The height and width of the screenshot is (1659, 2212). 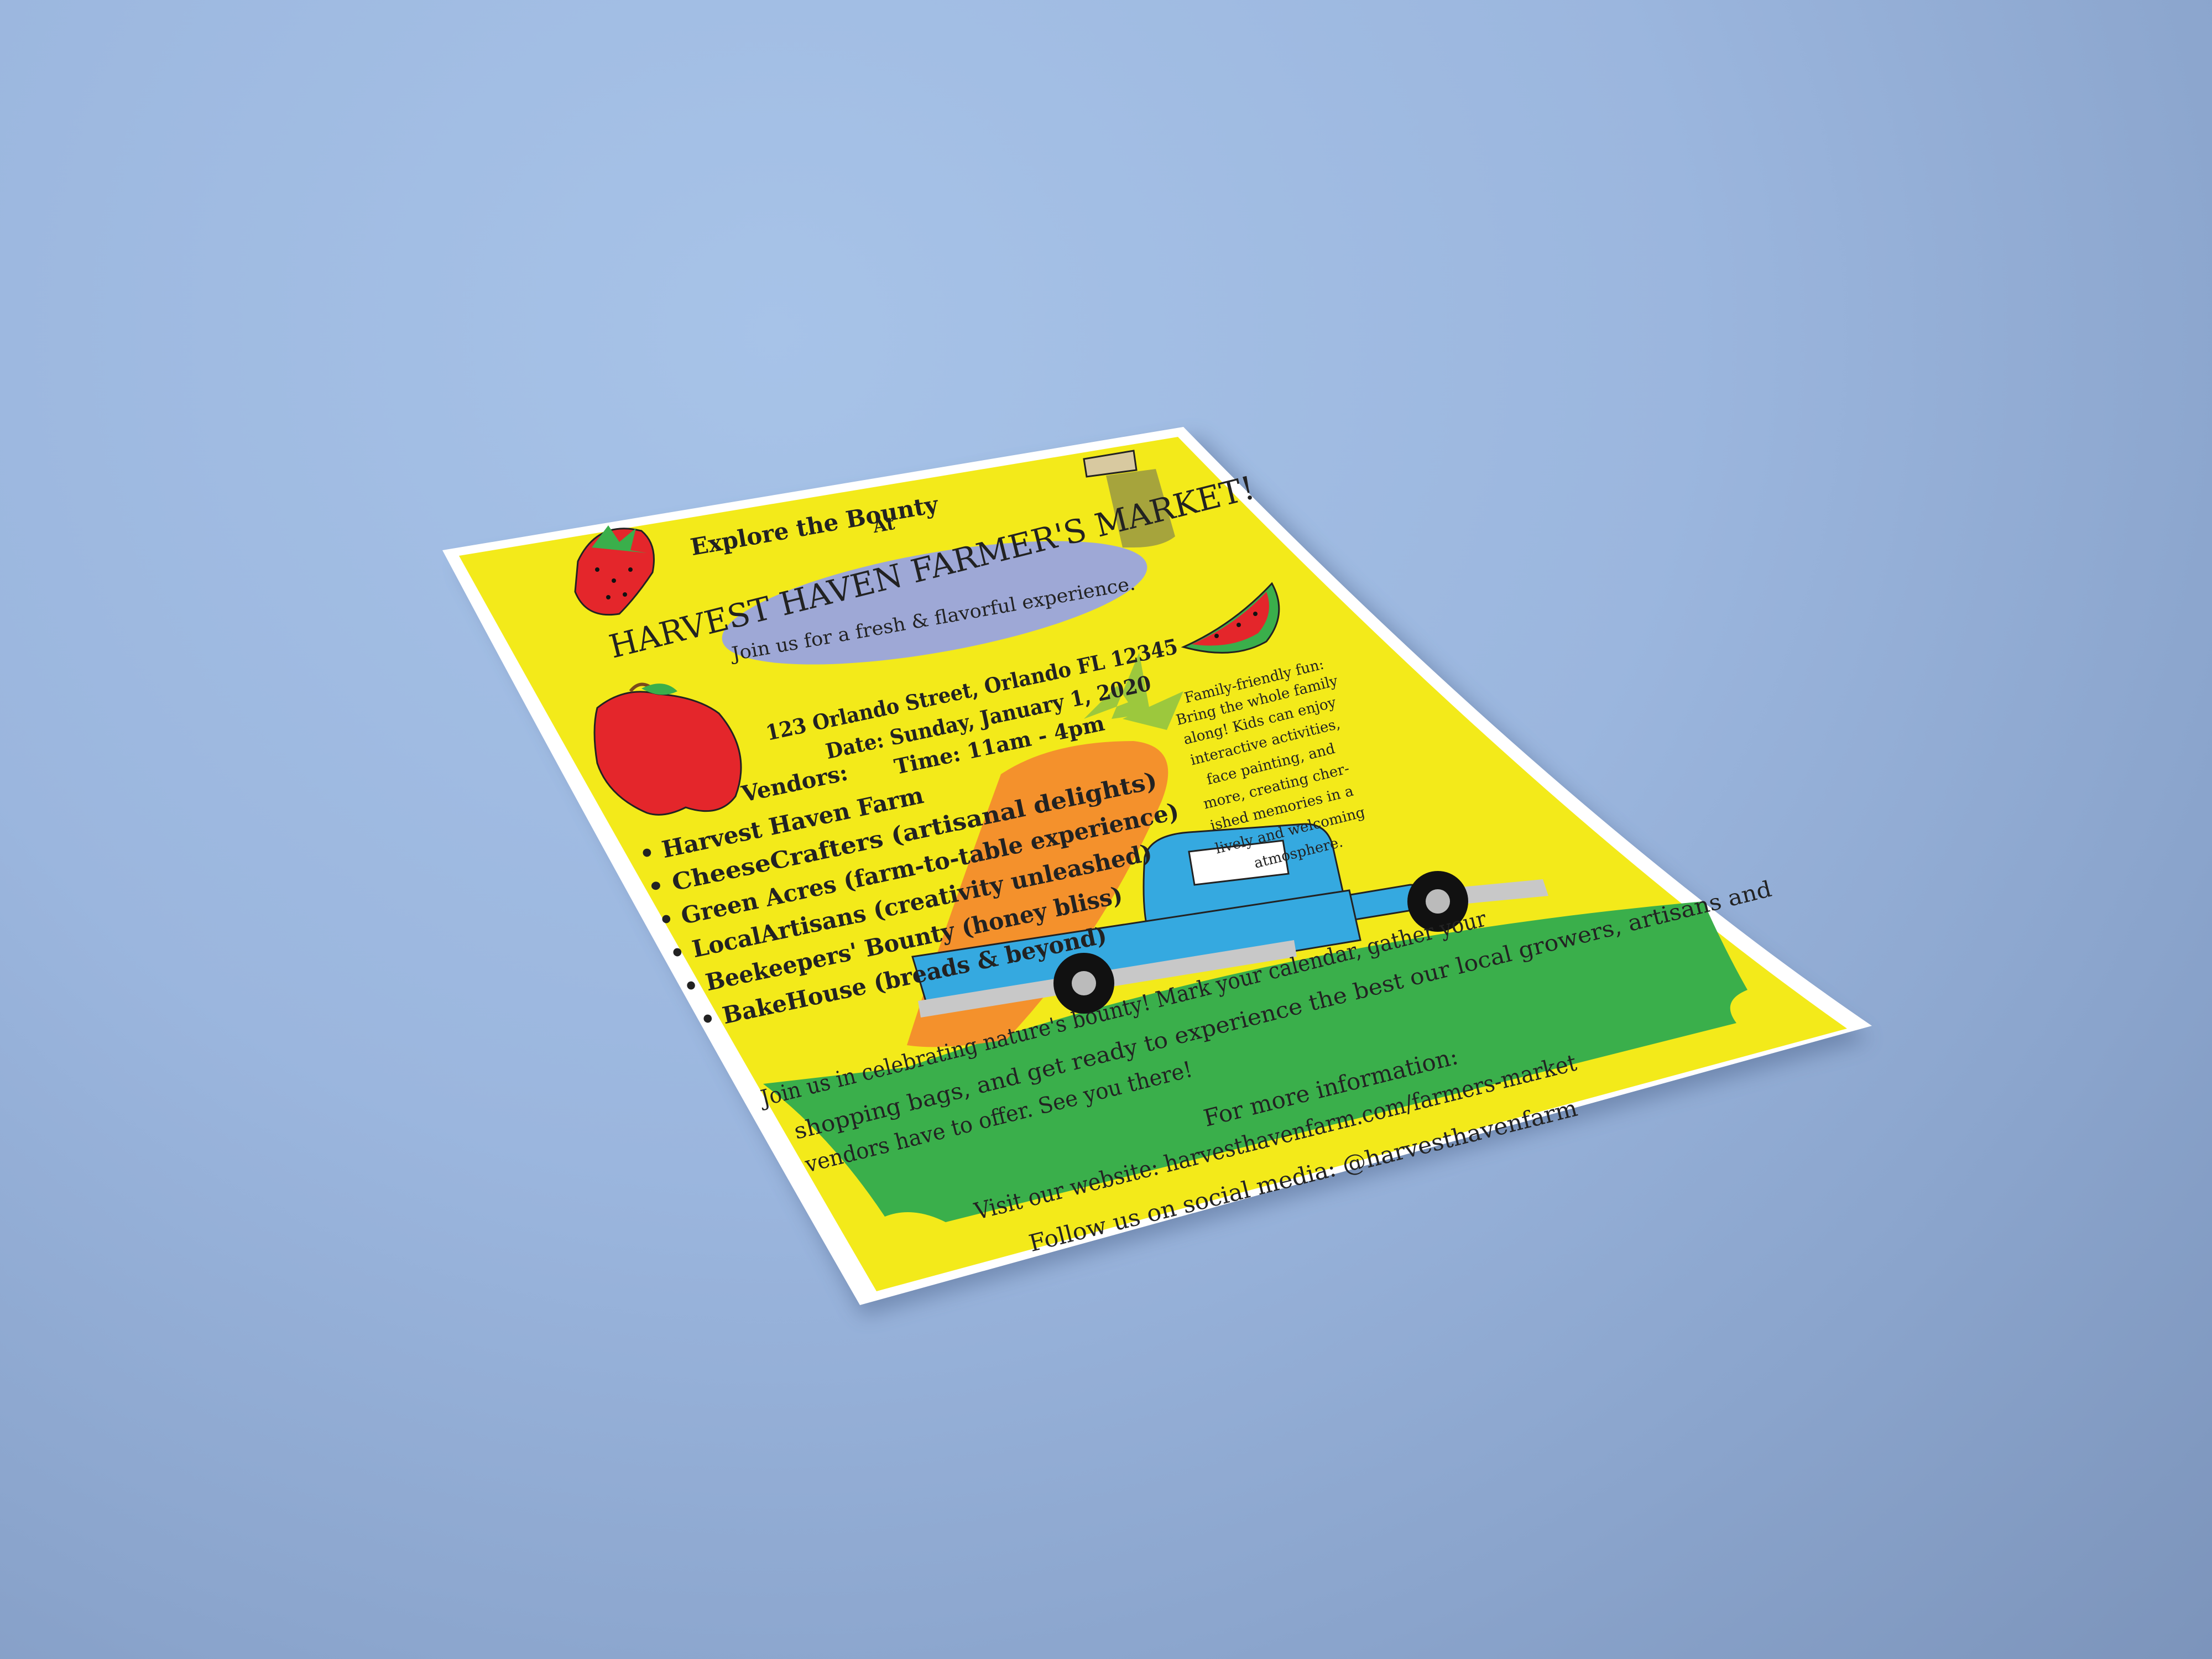 I want to click on header-line2: At, so click(x=883, y=525).